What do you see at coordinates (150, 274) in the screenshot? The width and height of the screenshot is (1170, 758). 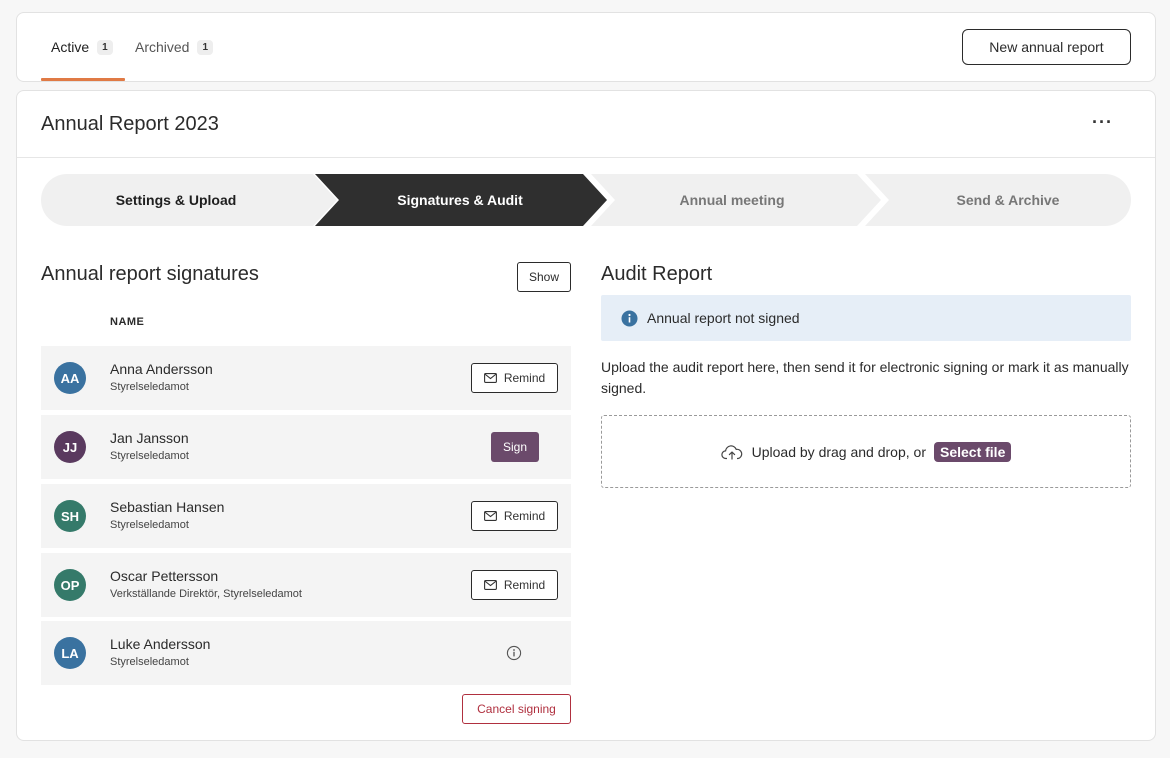 I see `signatures-heading: Annual report signatures` at bounding box center [150, 274].